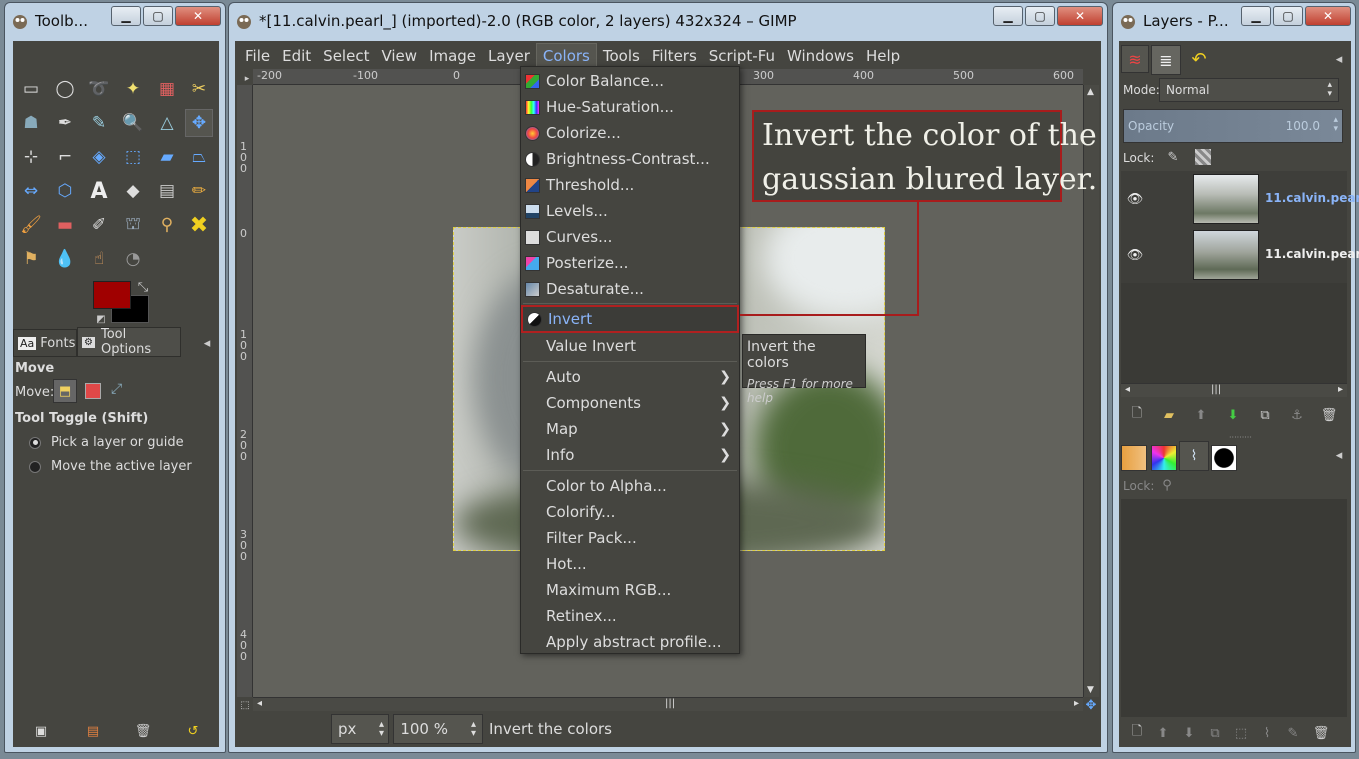  Describe the element at coordinates (1293, 733) in the screenshot. I see `stroke-path-icon: ✎` at that location.